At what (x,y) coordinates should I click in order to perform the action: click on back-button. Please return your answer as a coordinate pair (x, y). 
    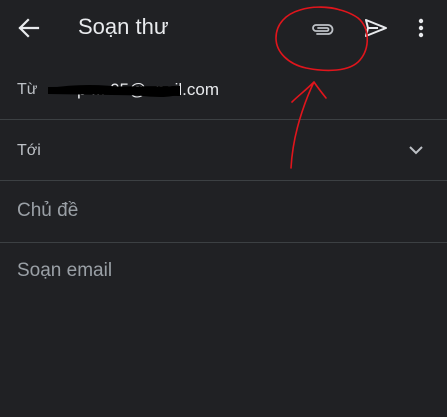
    Looking at the image, I should click on (29, 28).